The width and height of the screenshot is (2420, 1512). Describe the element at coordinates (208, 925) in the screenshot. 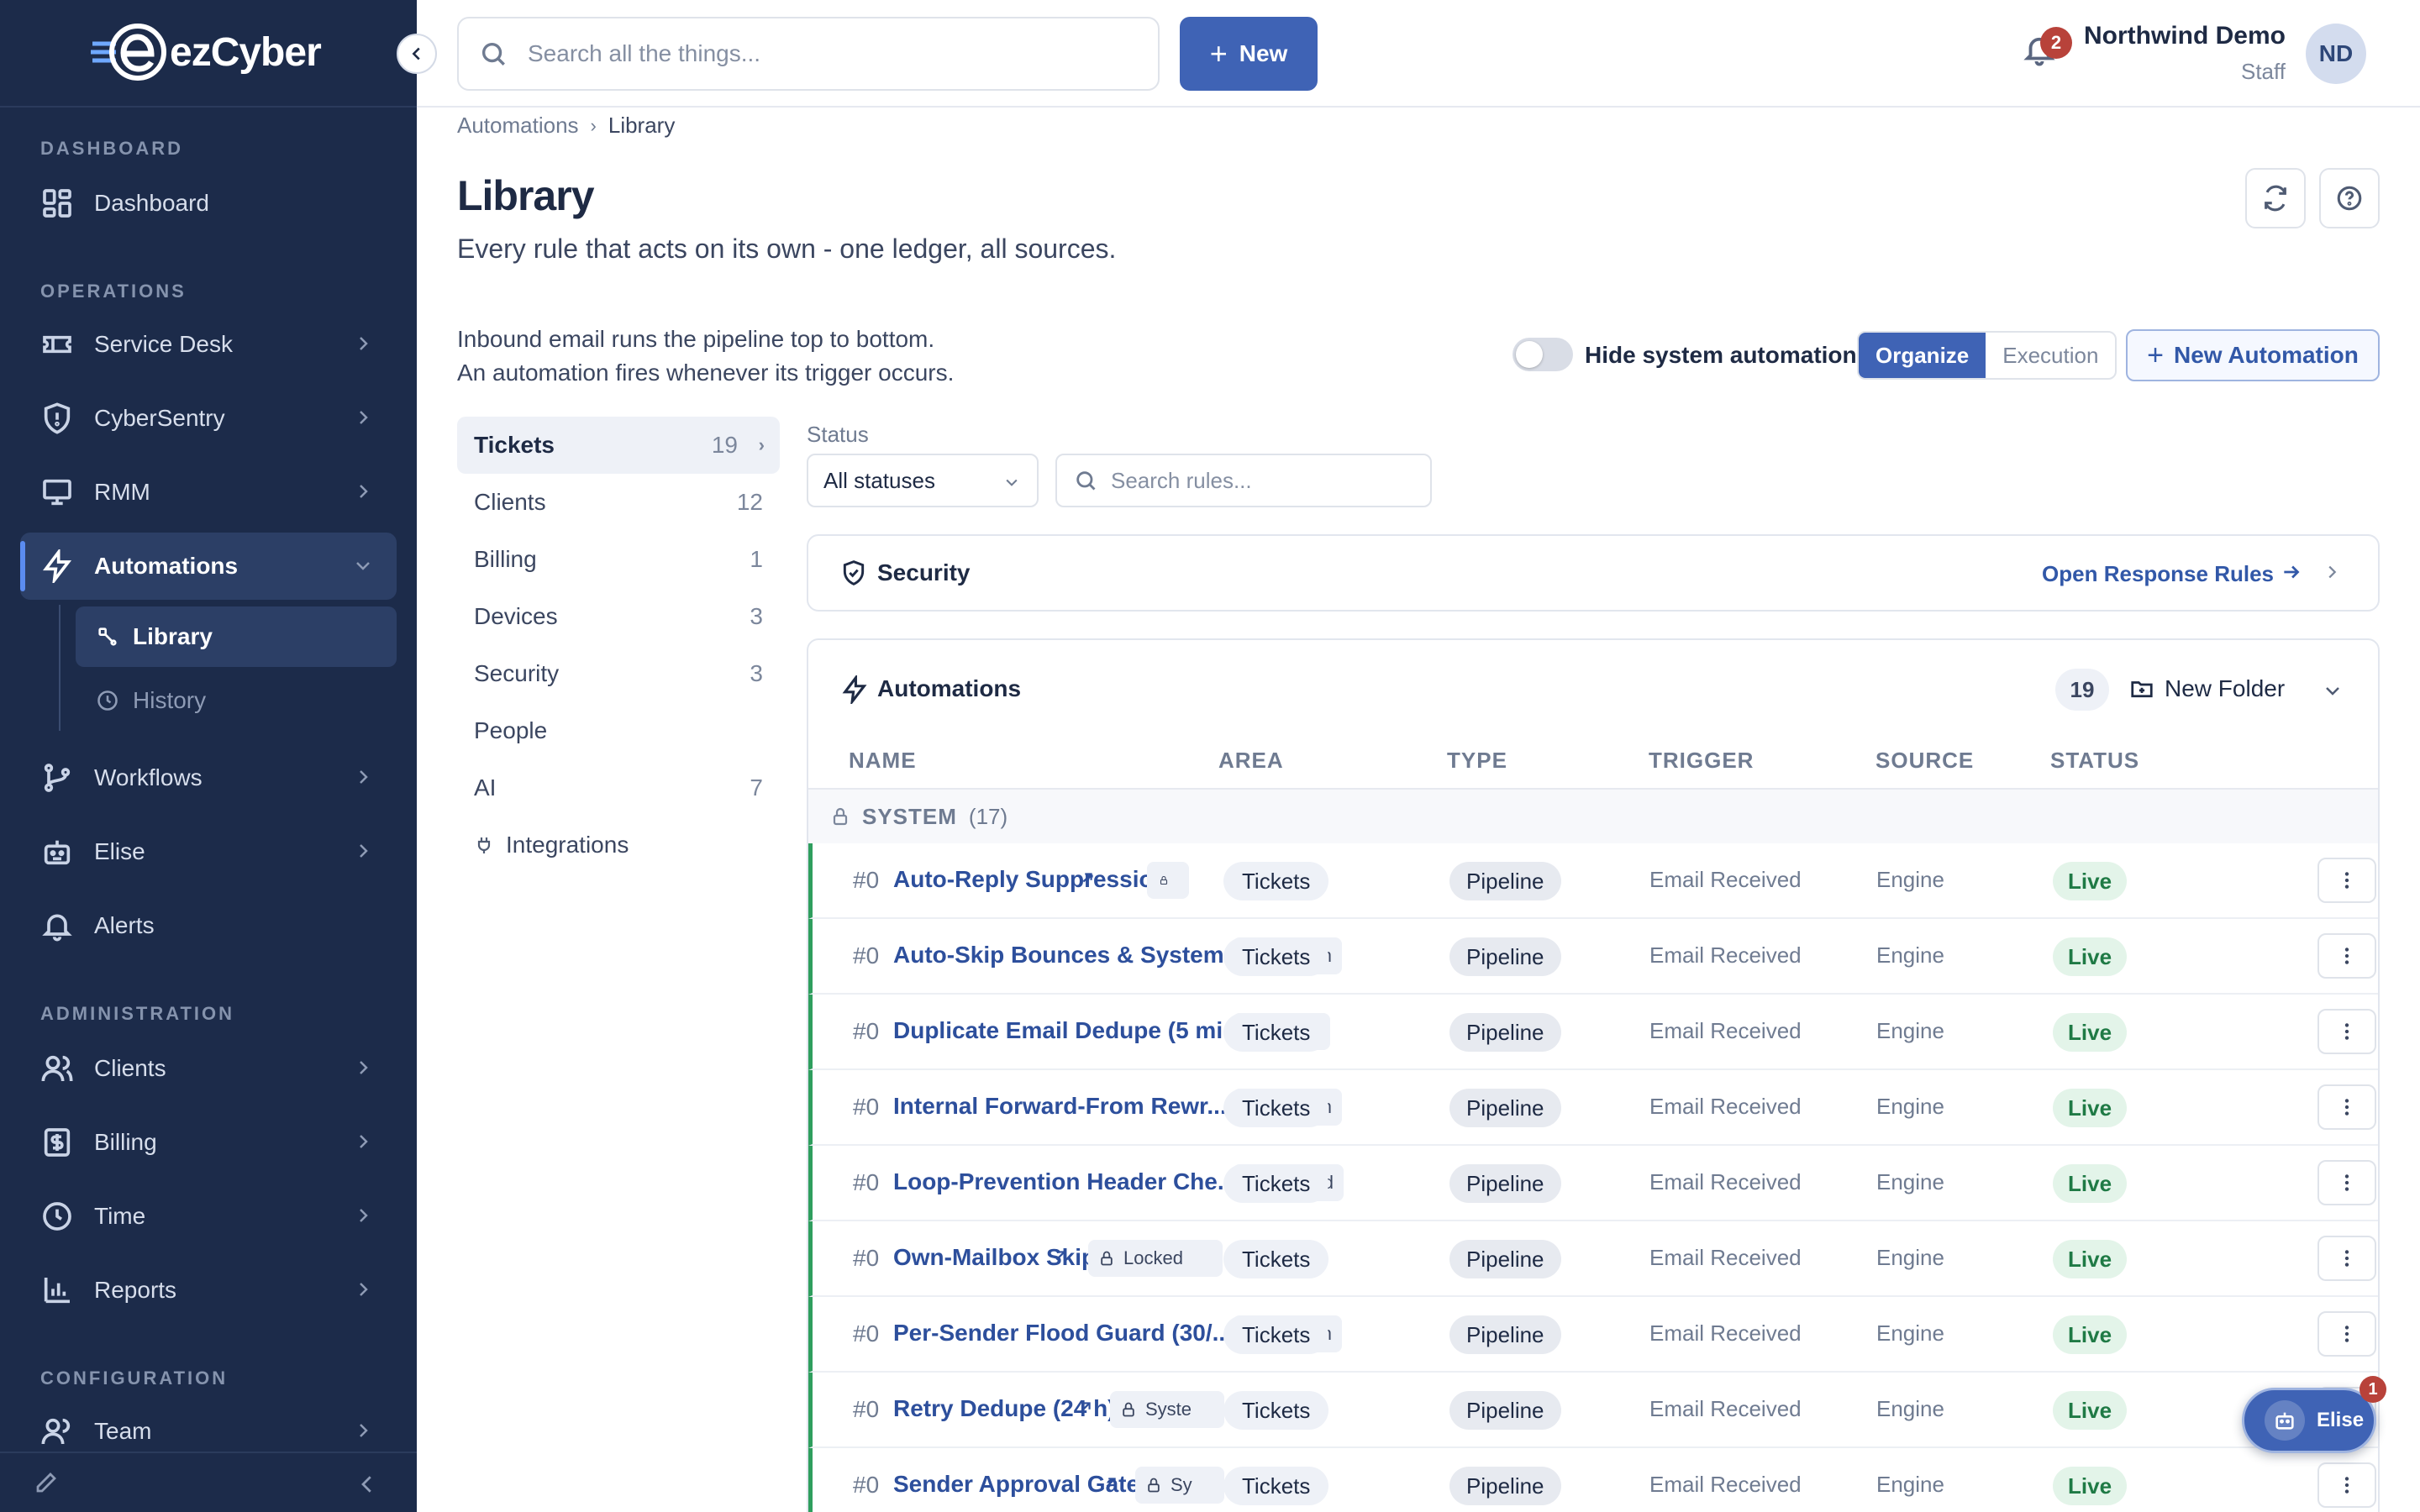

I see `sidebar-item-alerts: Alerts` at that location.